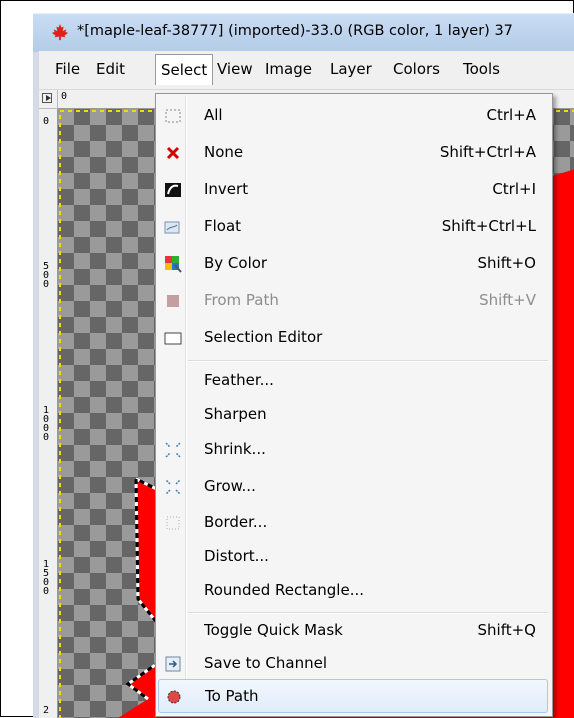 Image resolution: width=574 pixels, height=718 pixels. I want to click on menu-item-toggle-quick-mask: Toggle Quick Mask Shift+Q, so click(353, 631).